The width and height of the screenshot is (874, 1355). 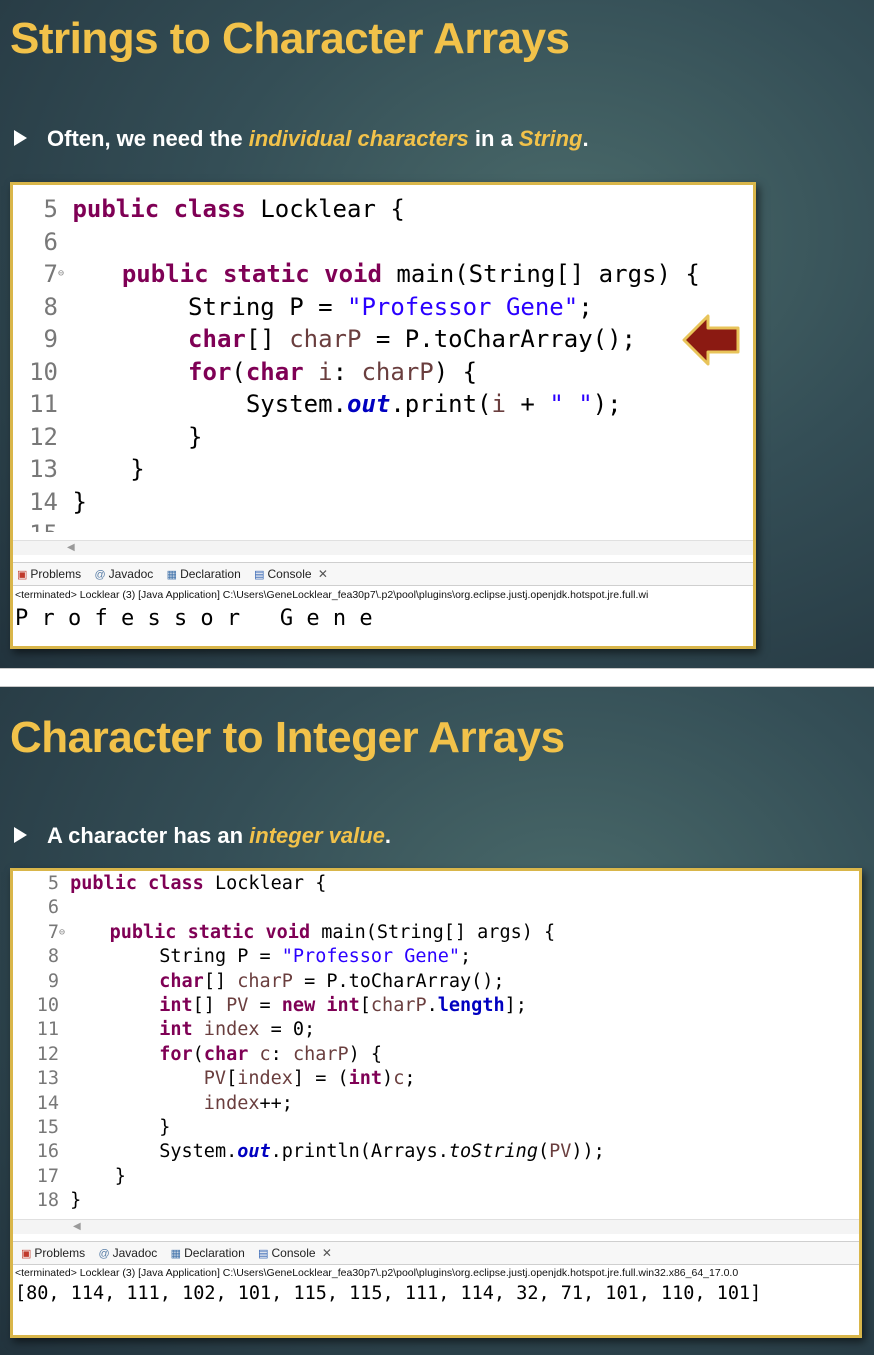 I want to click on code-line: 12 for(char c: charP) {, so click(x=209, y=1054).